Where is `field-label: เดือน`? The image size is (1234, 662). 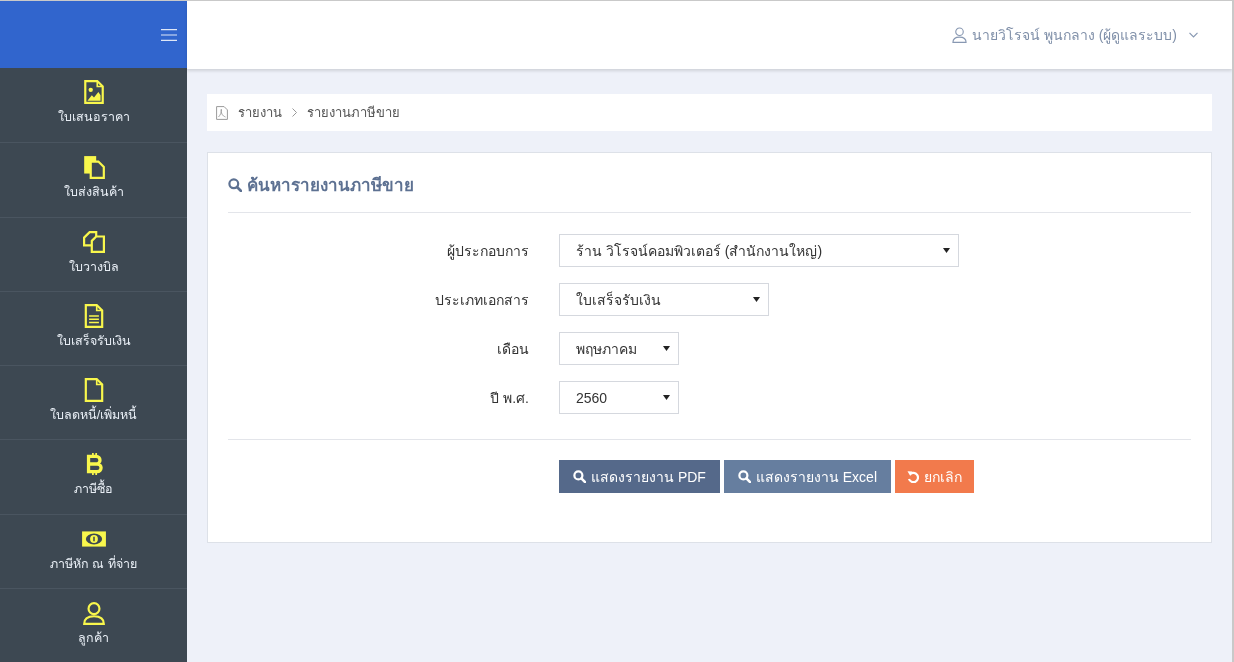 field-label: เดือน is located at coordinates (513, 349).